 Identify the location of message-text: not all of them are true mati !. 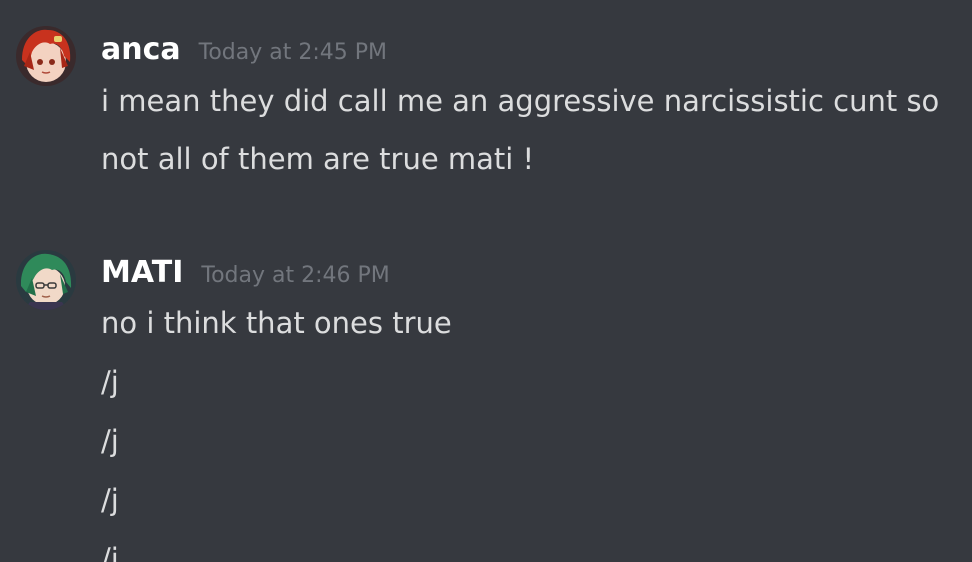
(318, 159).